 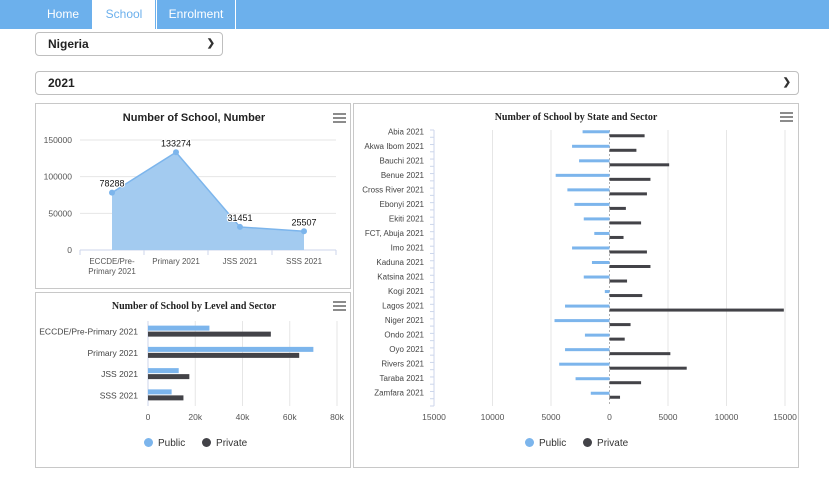 What do you see at coordinates (235, 14) in the screenshot?
I see `nav-divider` at bounding box center [235, 14].